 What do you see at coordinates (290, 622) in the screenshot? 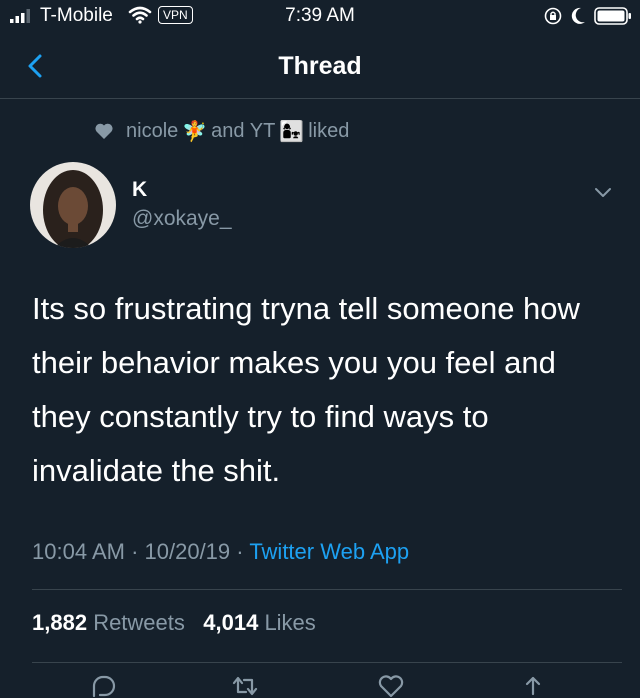
I see `likes-label: Likes` at bounding box center [290, 622].